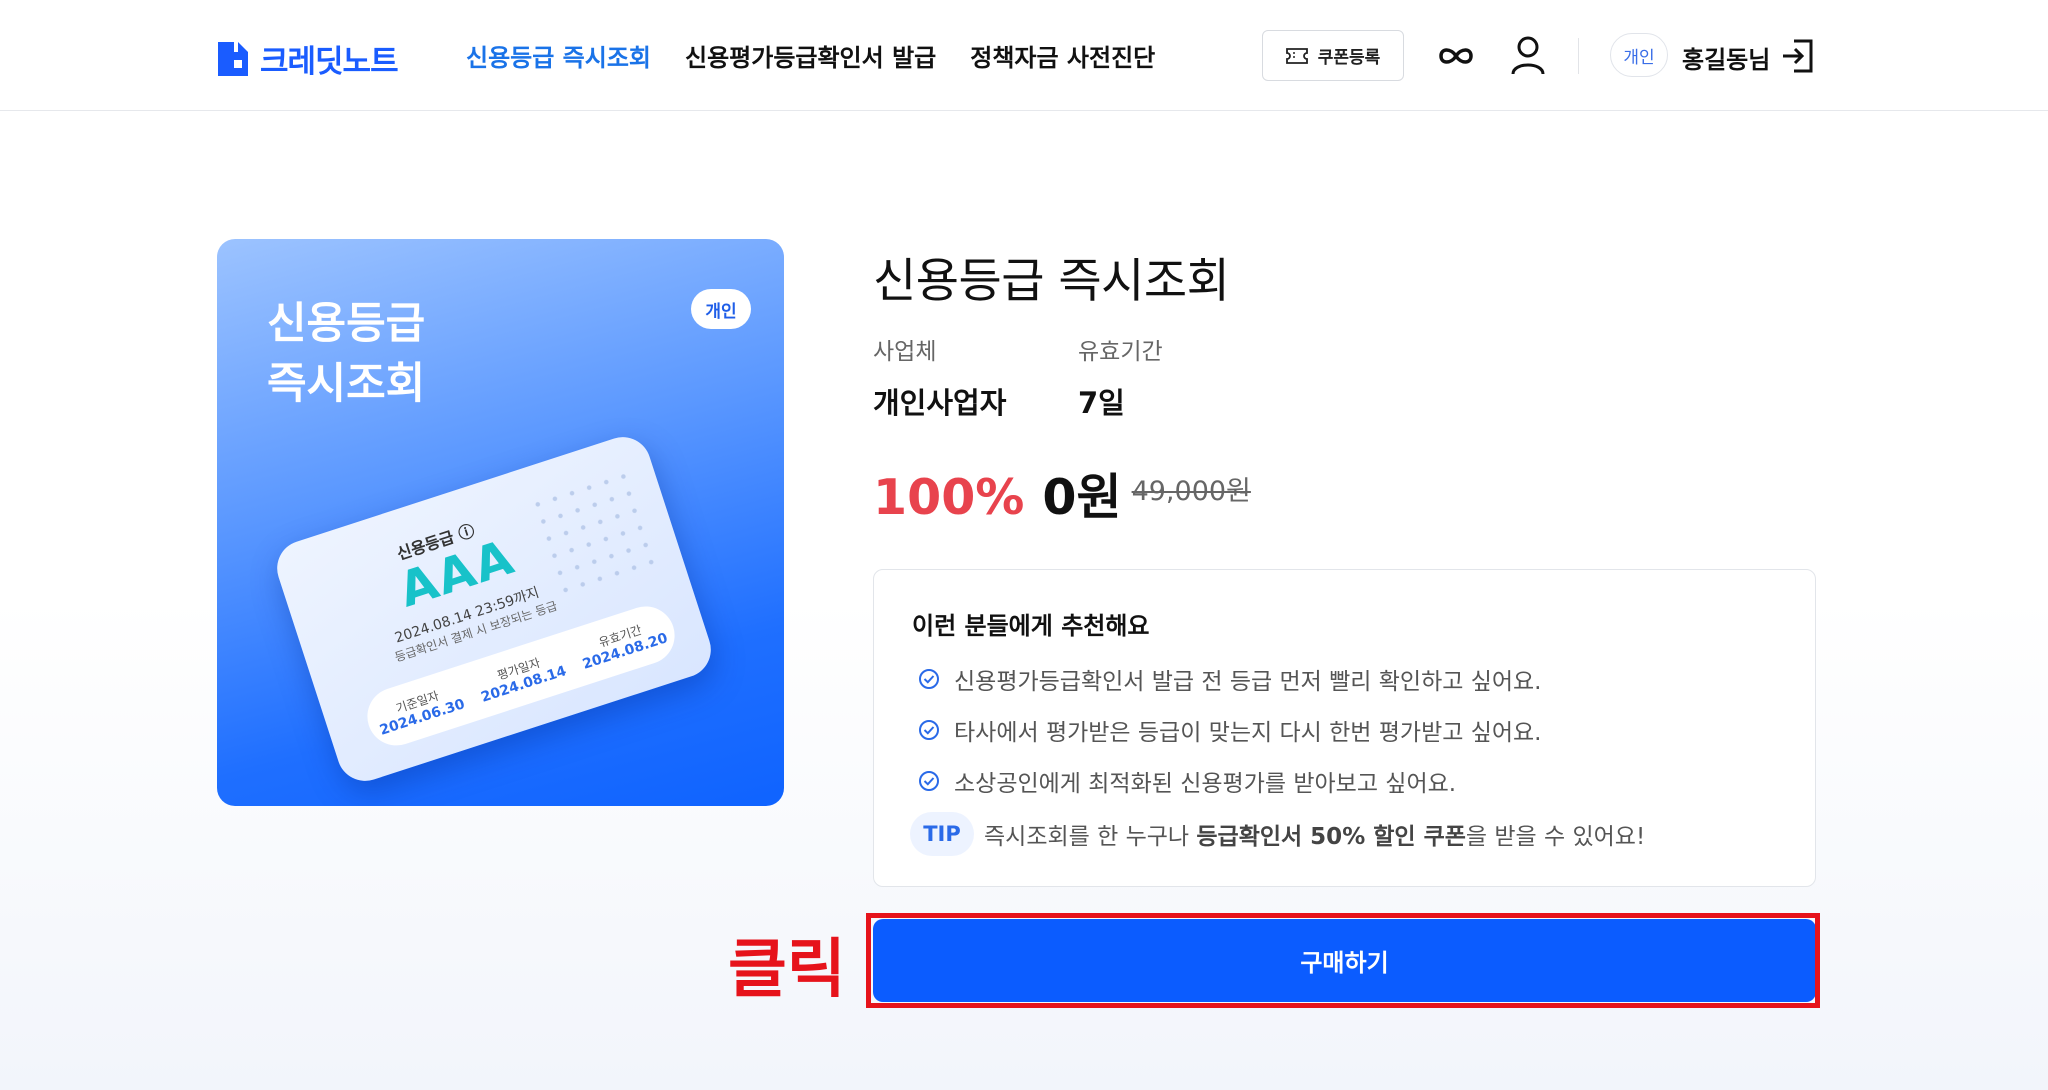 This screenshot has width=2048, height=1090. Describe the element at coordinates (596, 534) in the screenshot. I see `dot-pattern` at that location.